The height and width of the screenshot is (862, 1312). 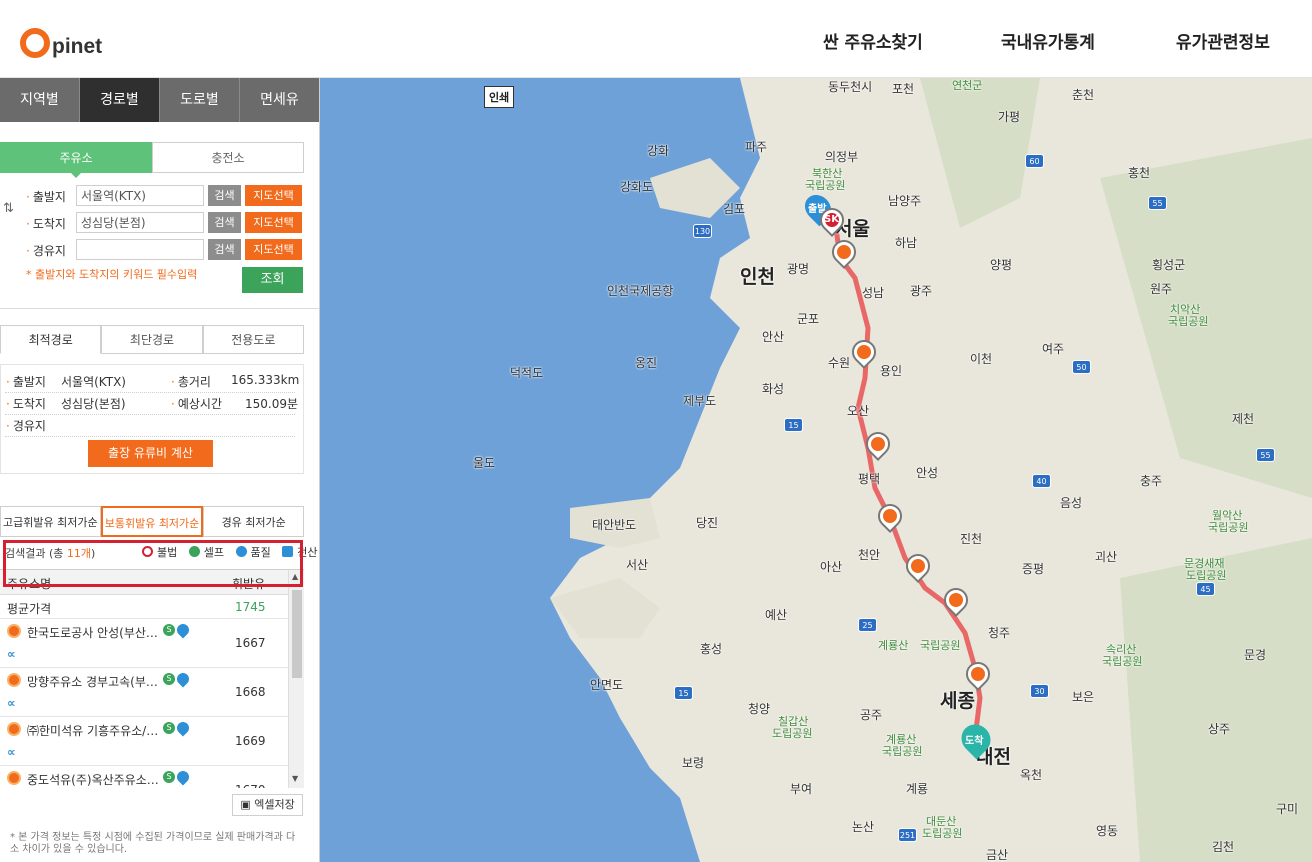 I want to click on waypoint-map-select-button: 지도선택, so click(x=273, y=249).